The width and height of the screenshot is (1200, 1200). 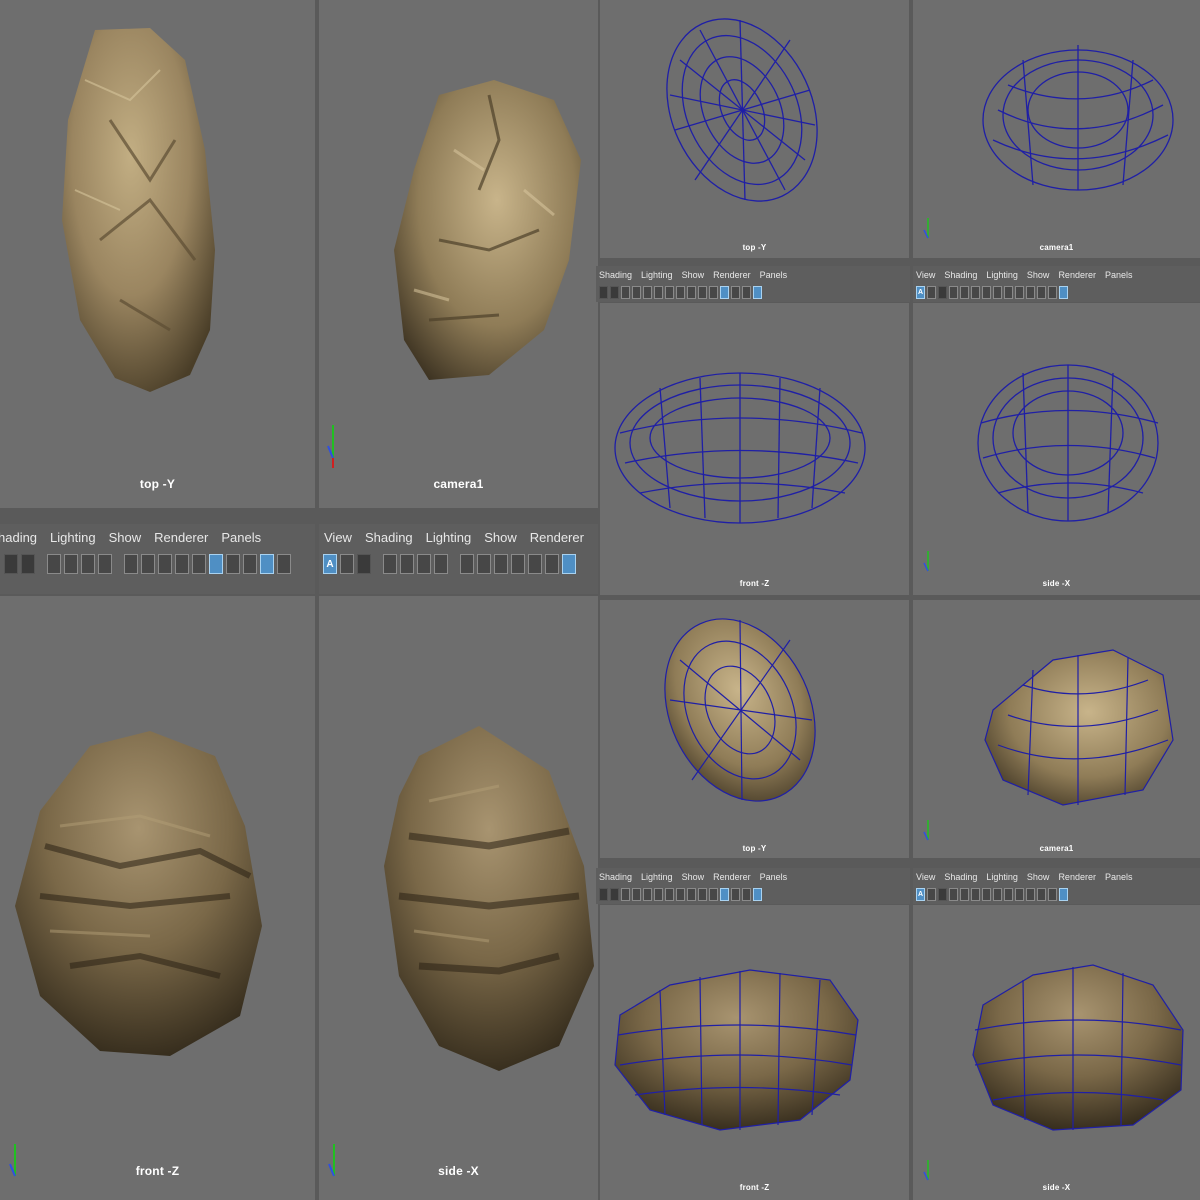 What do you see at coordinates (754, 129) in the screenshot?
I see `viewport-top-wireframe: top -Y` at bounding box center [754, 129].